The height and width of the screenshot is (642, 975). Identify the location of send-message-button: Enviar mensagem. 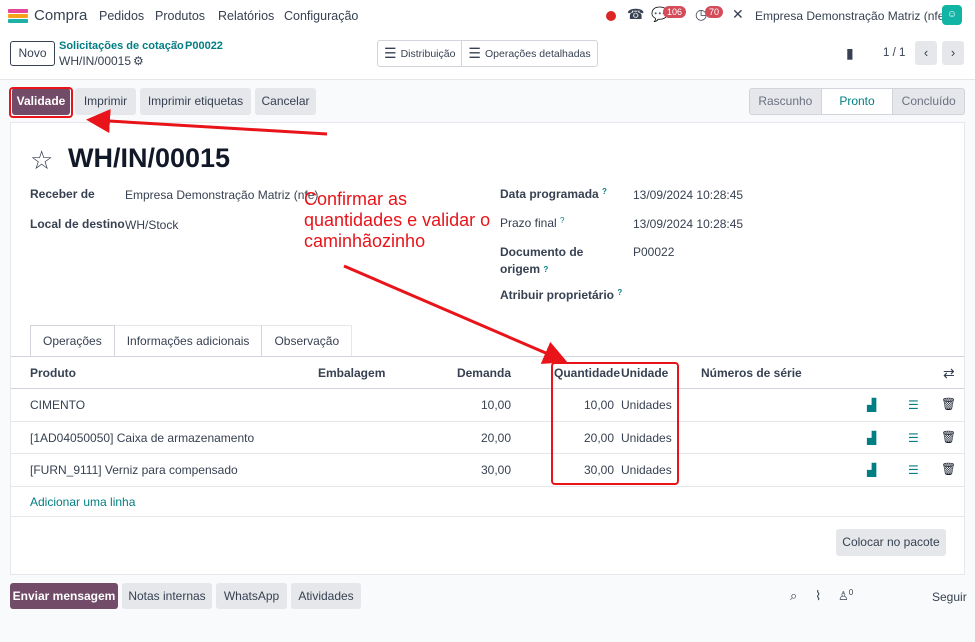
(64, 596).